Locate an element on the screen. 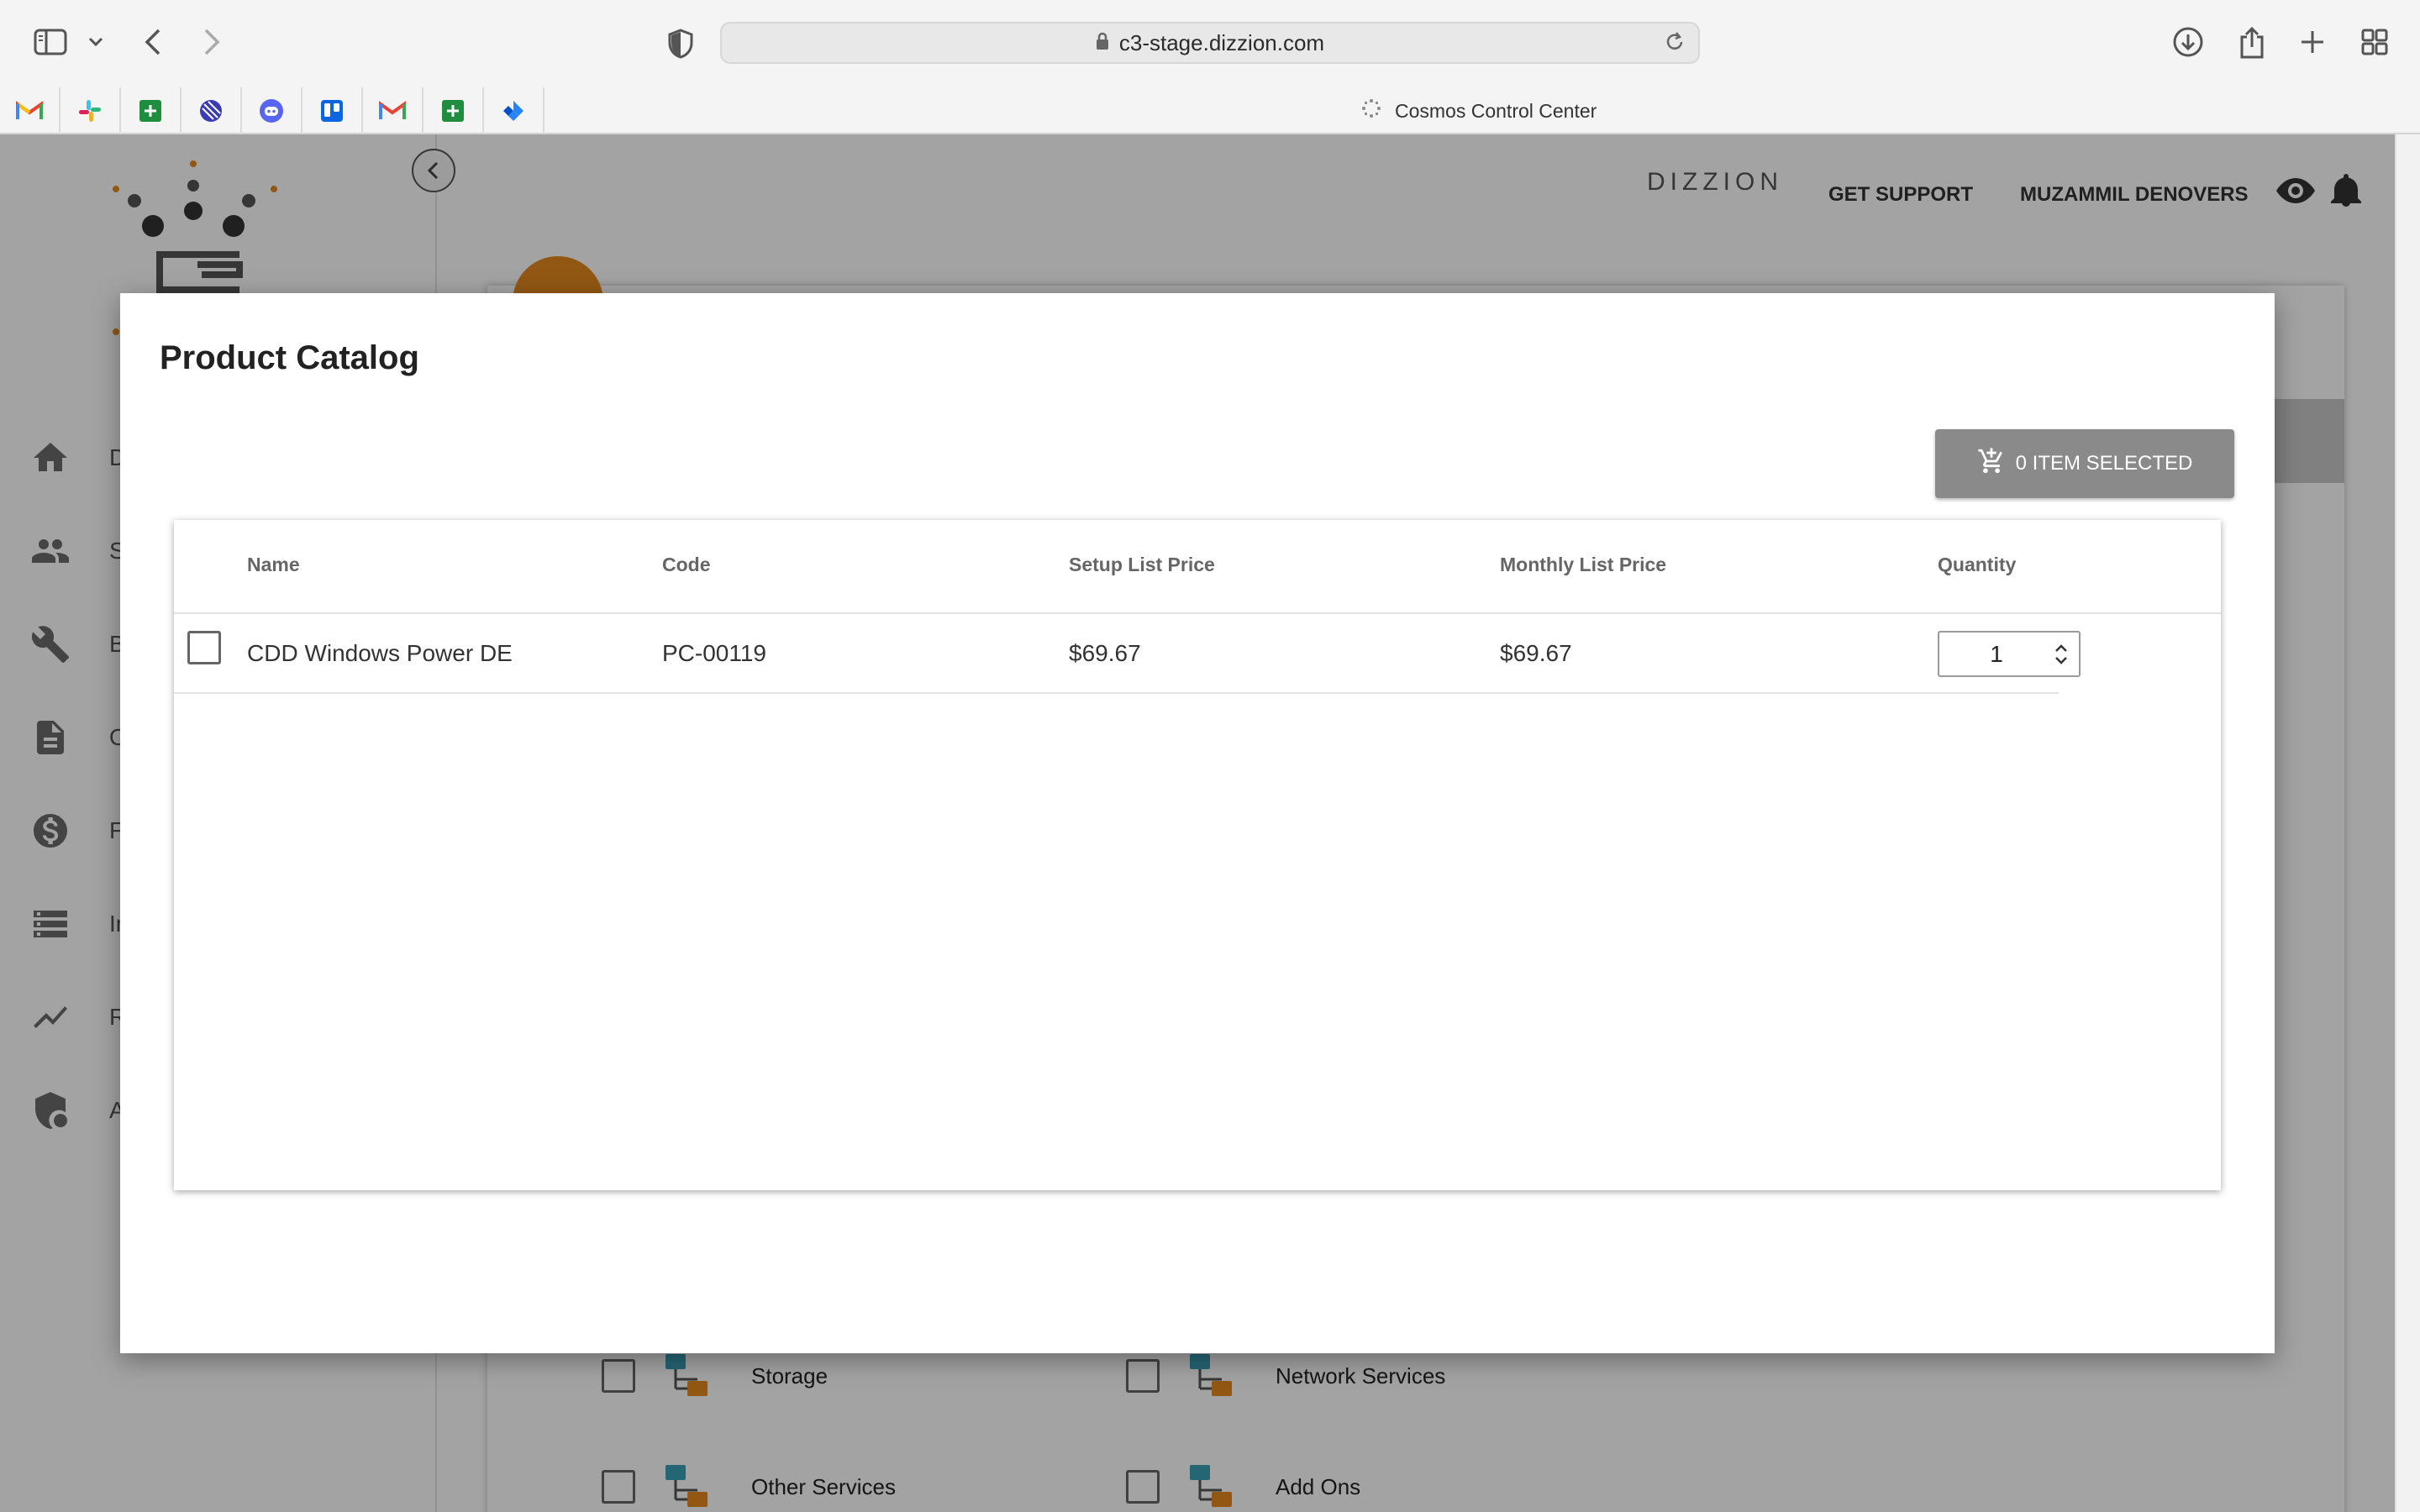 This screenshot has height=1512, width=2420. row-divider is located at coordinates (1116, 693).